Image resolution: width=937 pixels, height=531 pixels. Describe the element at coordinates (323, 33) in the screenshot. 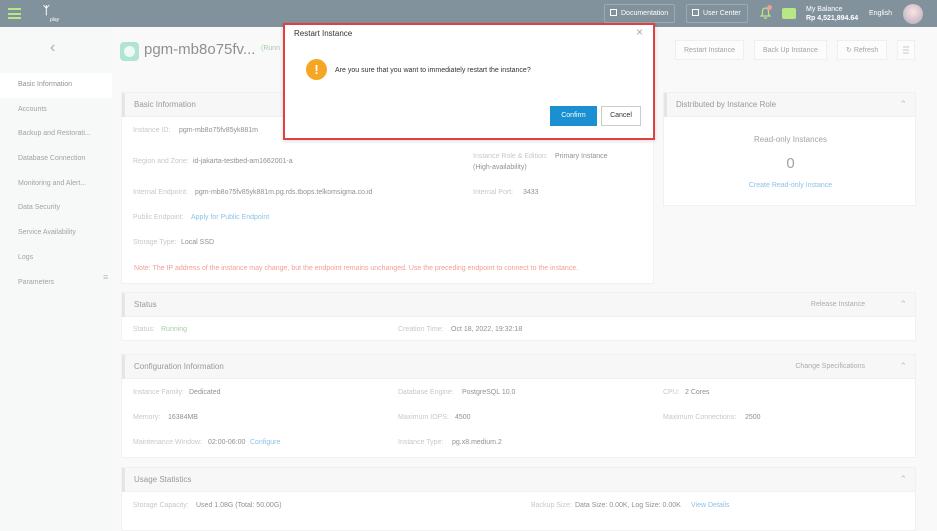

I see `dialog-title: Restart Instance` at that location.